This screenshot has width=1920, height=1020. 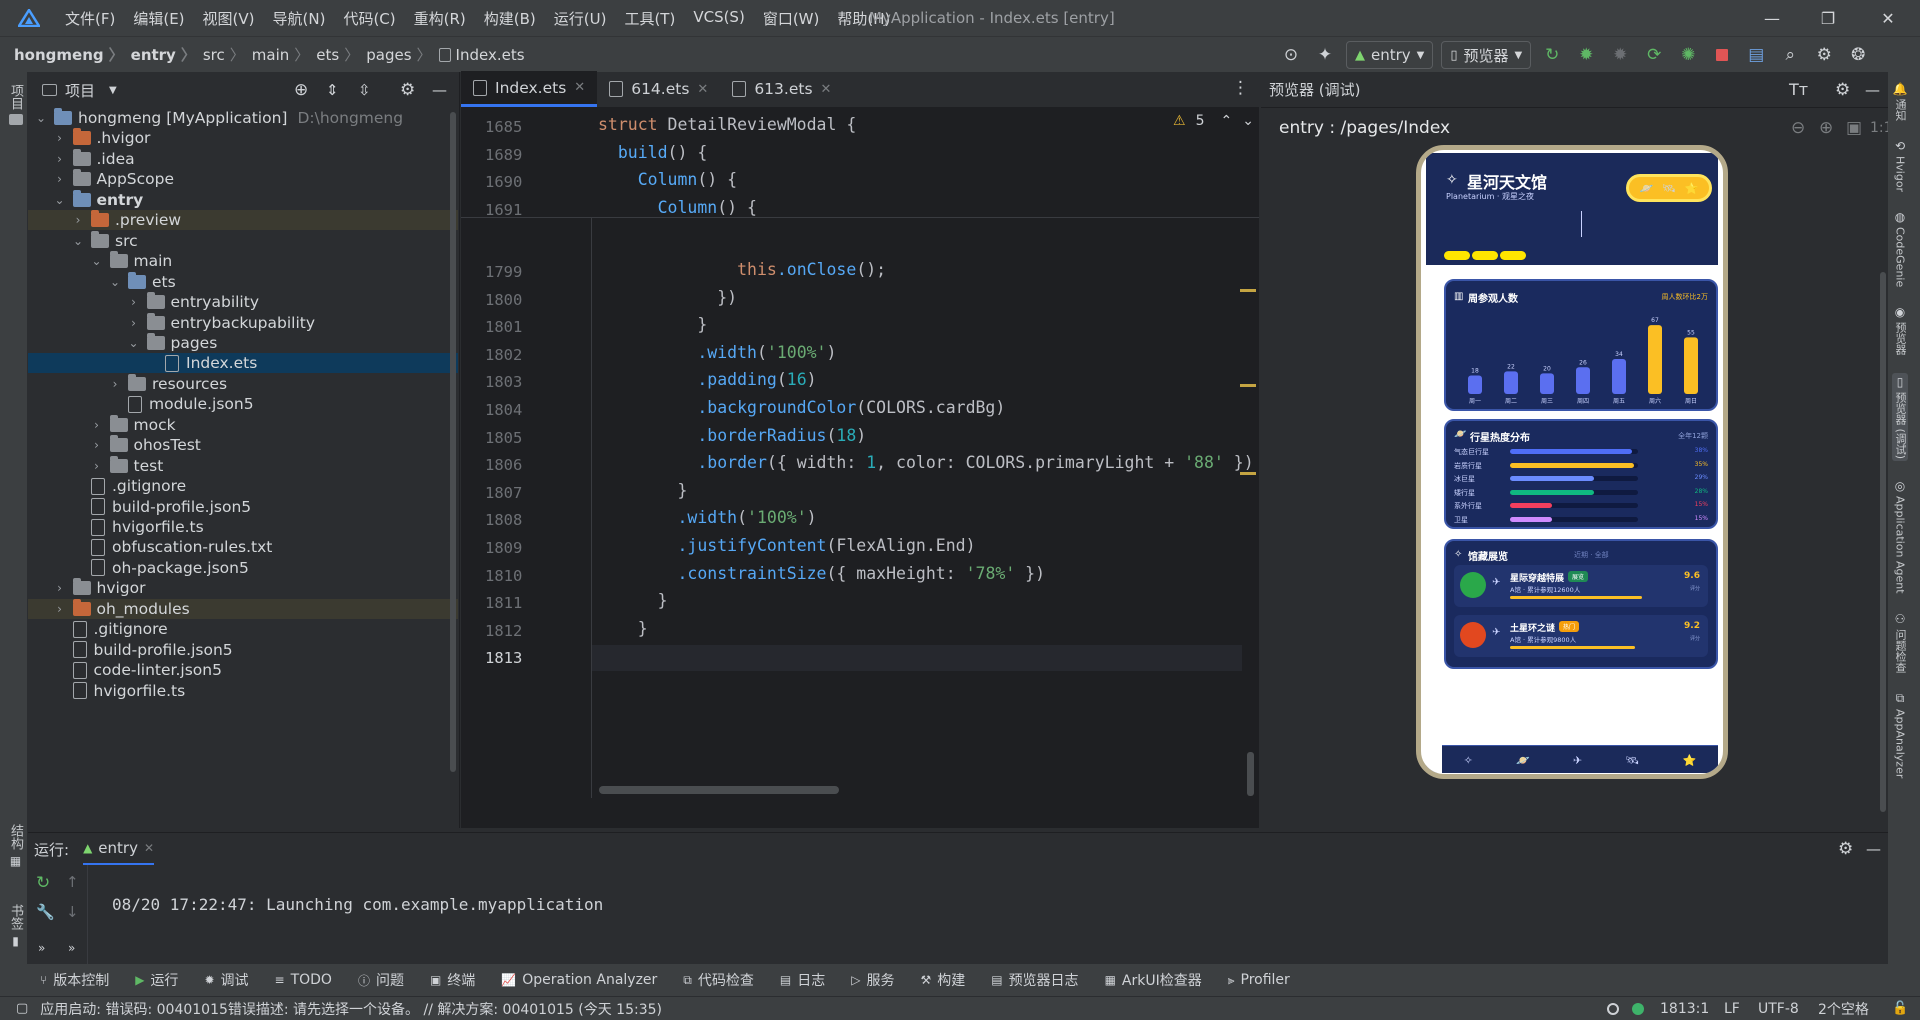 What do you see at coordinates (781, 89) in the screenshot?
I see `editor-tab: 613.ets ✕` at bounding box center [781, 89].